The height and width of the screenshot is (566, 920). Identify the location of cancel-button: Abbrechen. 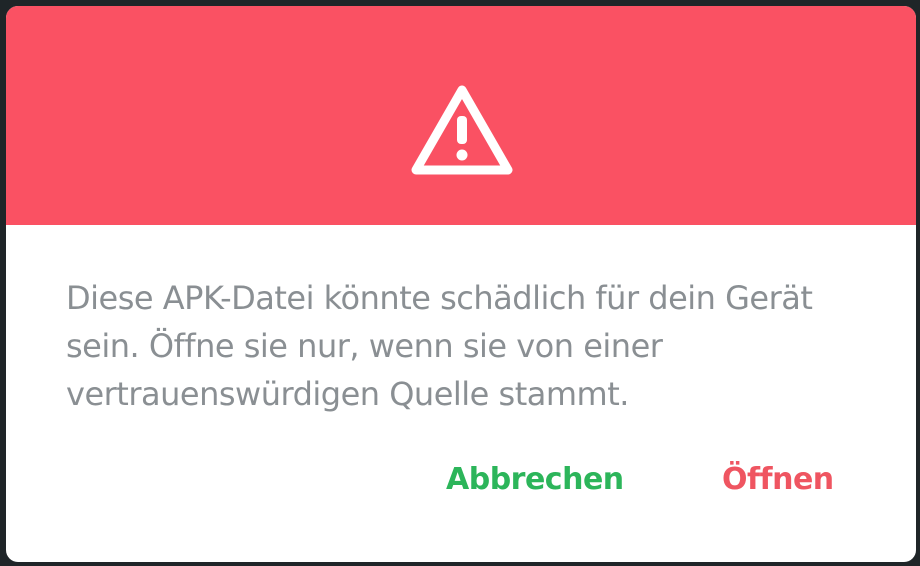
(536, 480).